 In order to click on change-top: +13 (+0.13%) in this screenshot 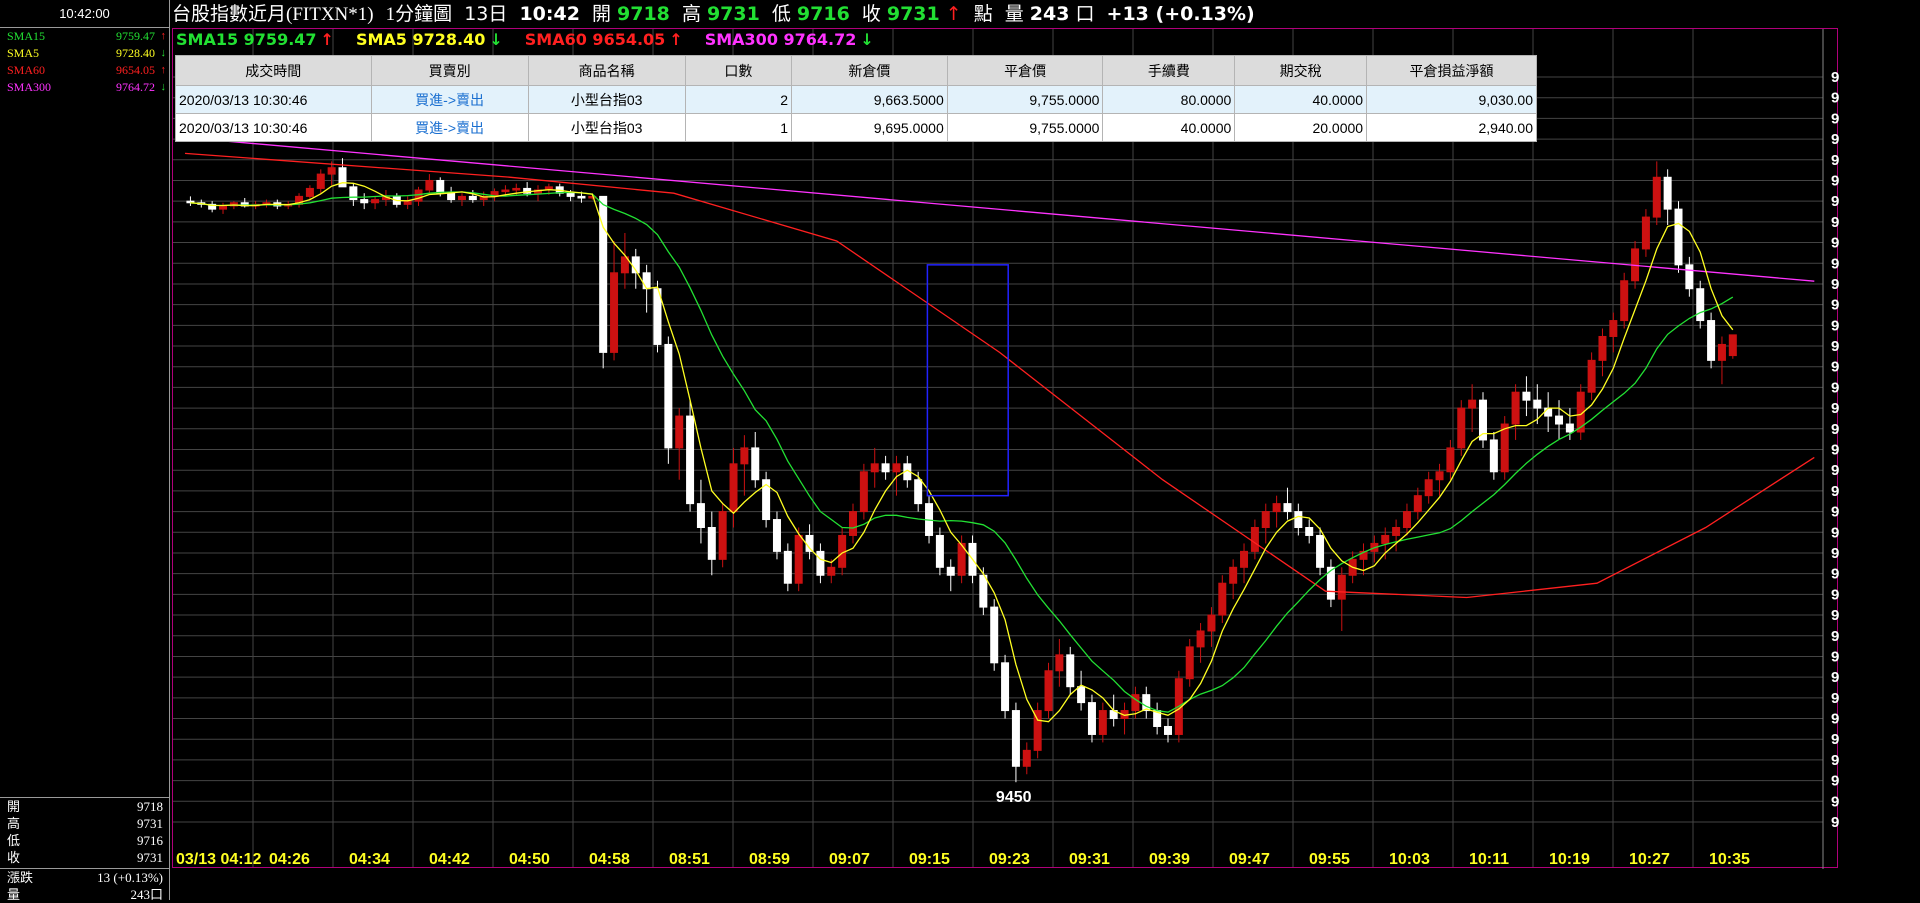, I will do `click(1180, 14)`.